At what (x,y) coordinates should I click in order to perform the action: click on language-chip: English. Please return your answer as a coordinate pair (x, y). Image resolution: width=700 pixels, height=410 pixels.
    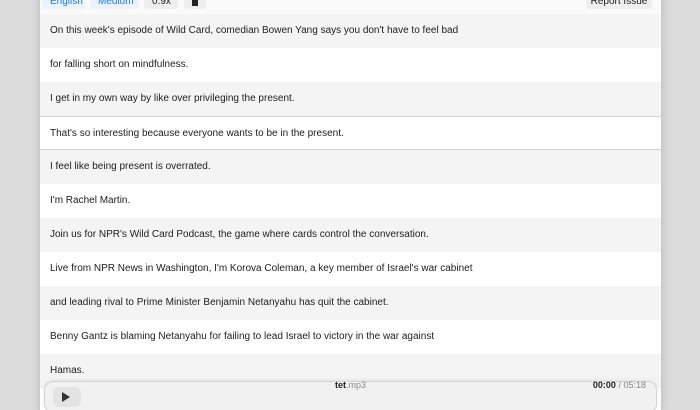
    Looking at the image, I should click on (63, 4).